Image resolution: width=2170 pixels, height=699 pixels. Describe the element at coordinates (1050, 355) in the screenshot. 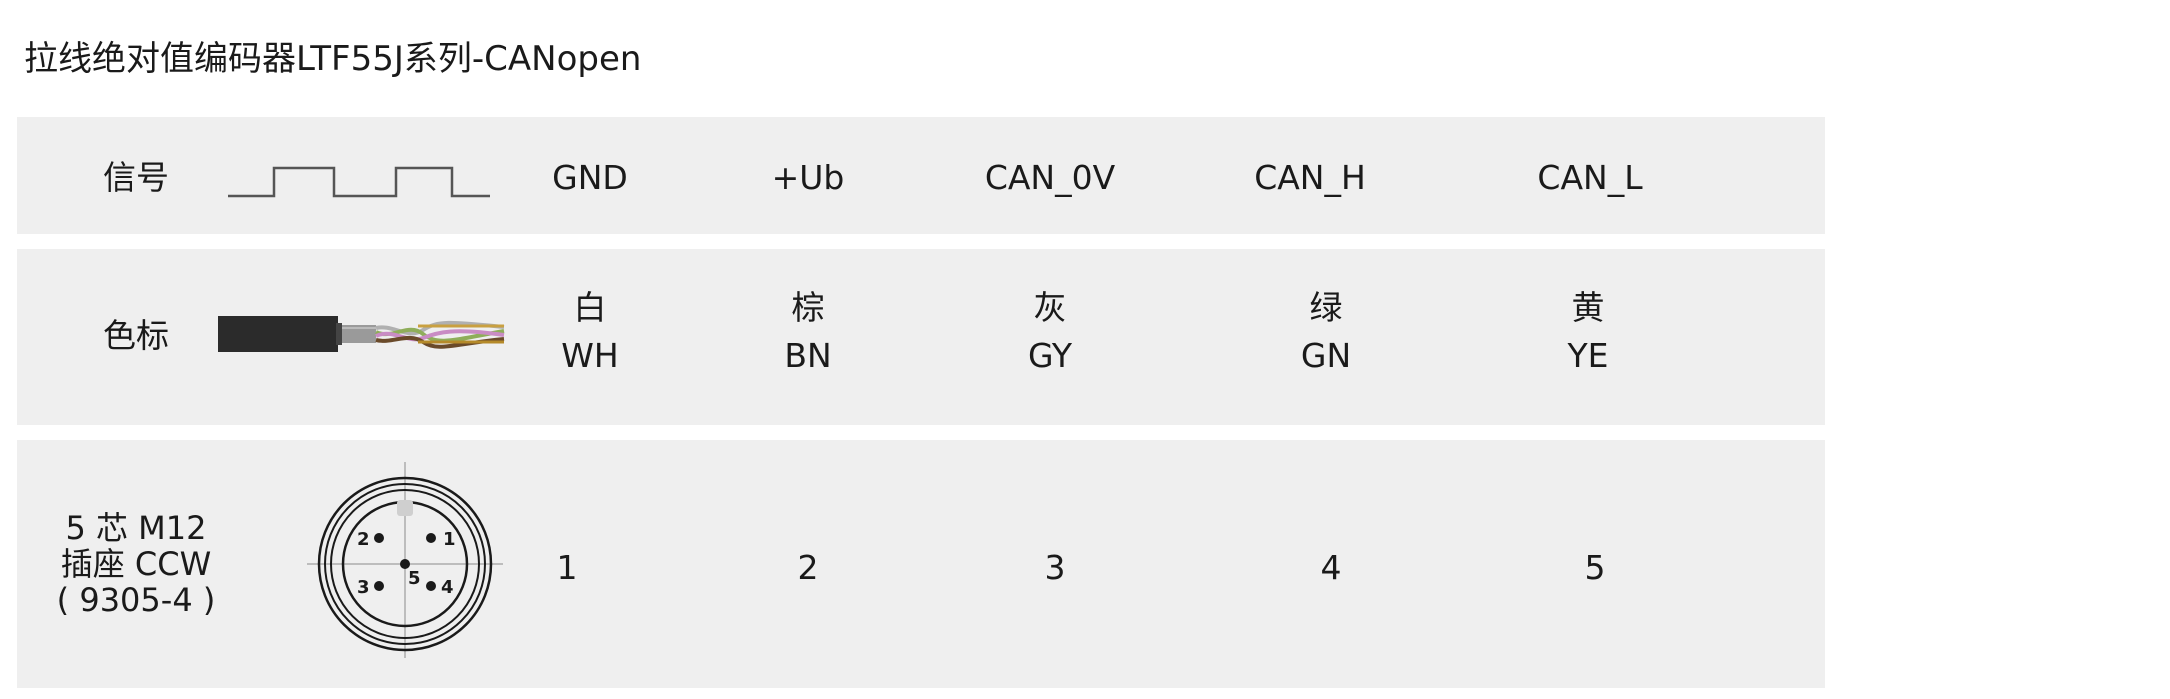

I see `color-gy-code: GY` at that location.